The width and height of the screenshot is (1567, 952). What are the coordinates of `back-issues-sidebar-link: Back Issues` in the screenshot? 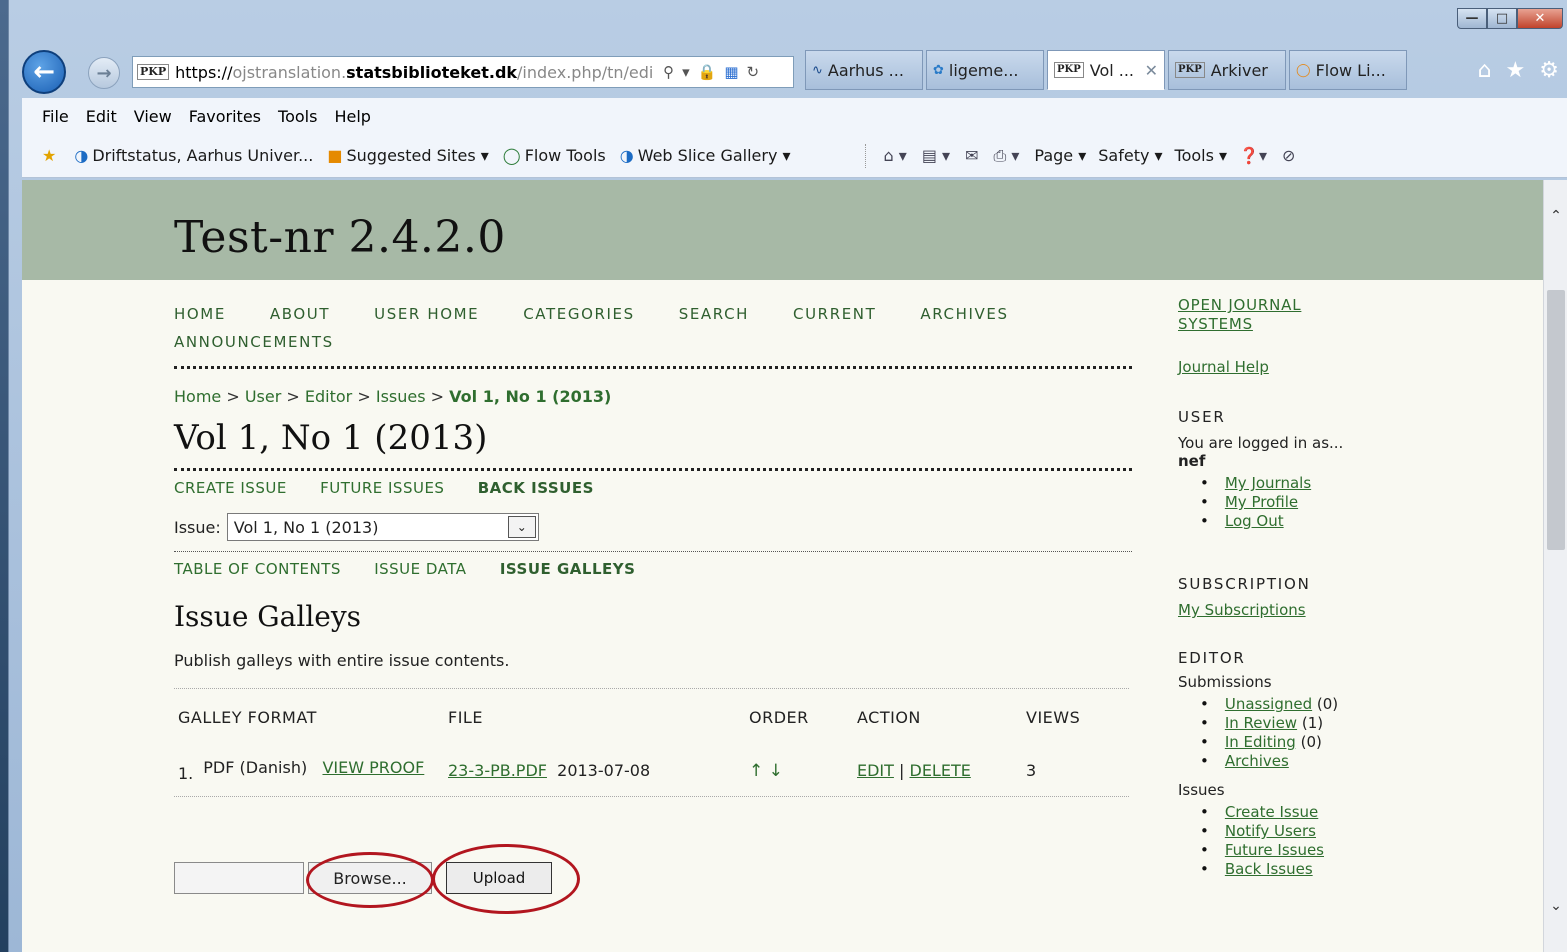 It's located at (1269, 869).